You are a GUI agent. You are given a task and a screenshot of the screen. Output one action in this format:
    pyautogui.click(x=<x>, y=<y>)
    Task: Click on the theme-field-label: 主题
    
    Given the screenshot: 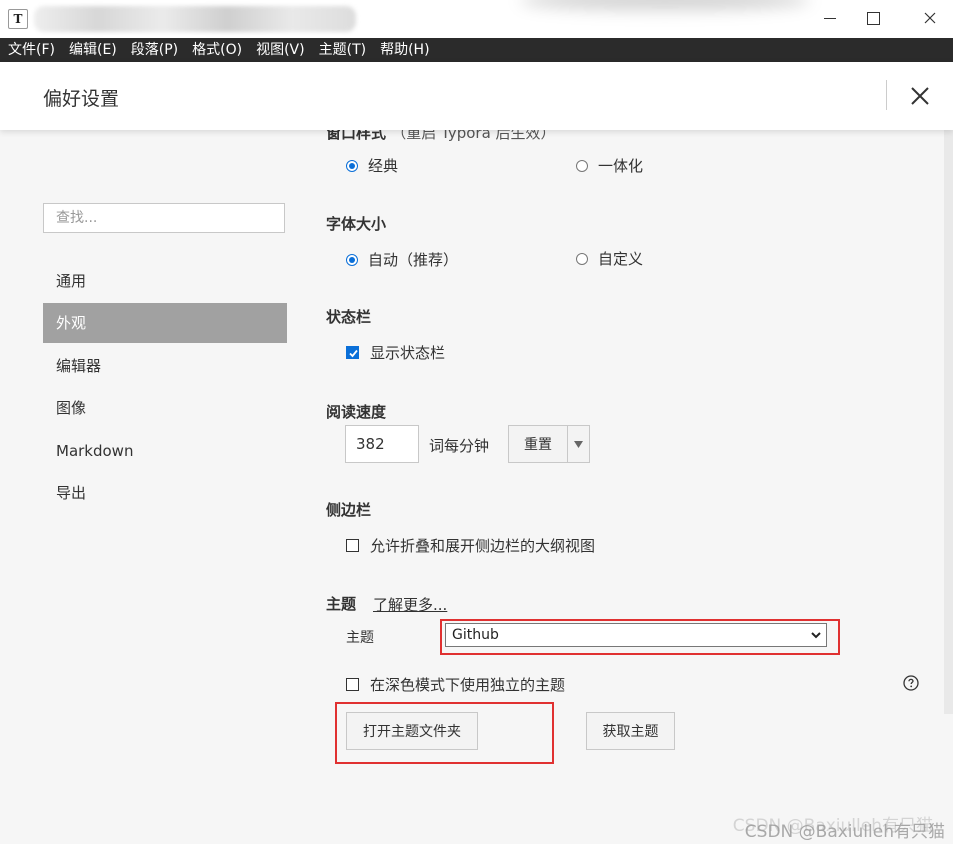 What is the action you would take?
    pyautogui.click(x=360, y=638)
    